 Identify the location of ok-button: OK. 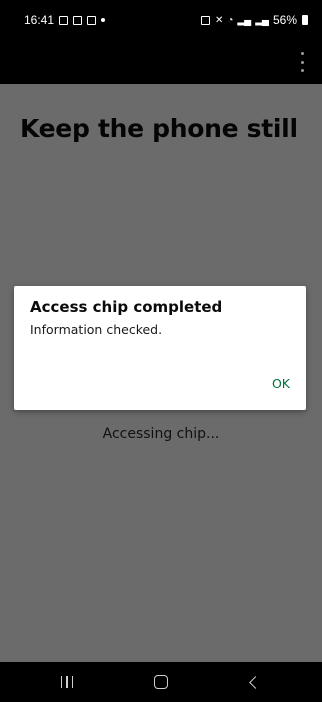
(281, 383).